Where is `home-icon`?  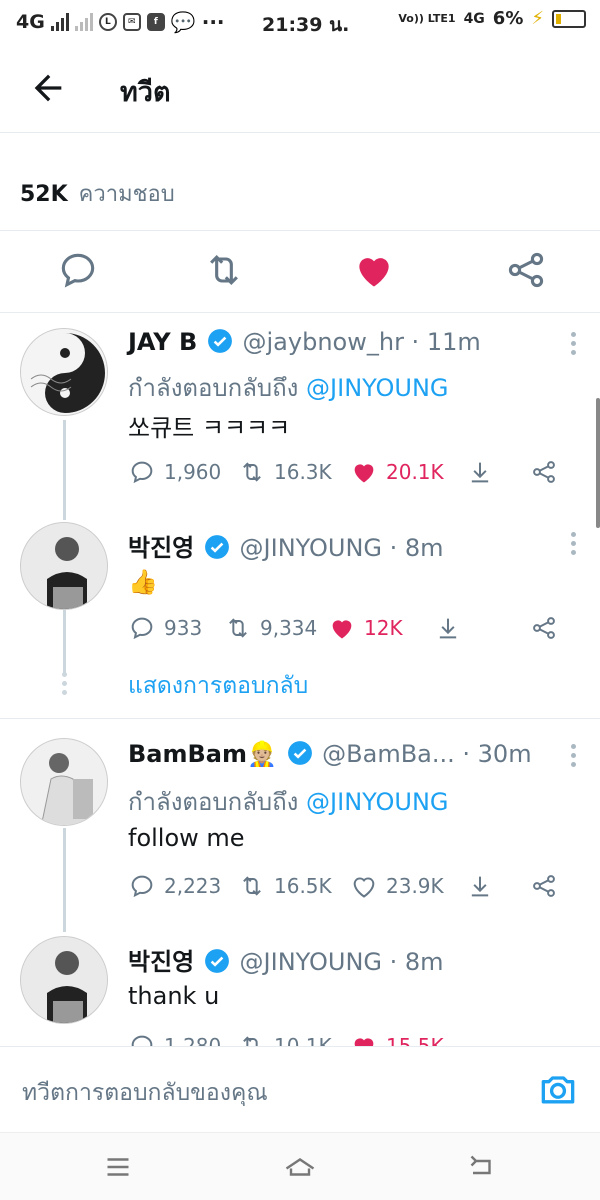 home-icon is located at coordinates (300, 1167).